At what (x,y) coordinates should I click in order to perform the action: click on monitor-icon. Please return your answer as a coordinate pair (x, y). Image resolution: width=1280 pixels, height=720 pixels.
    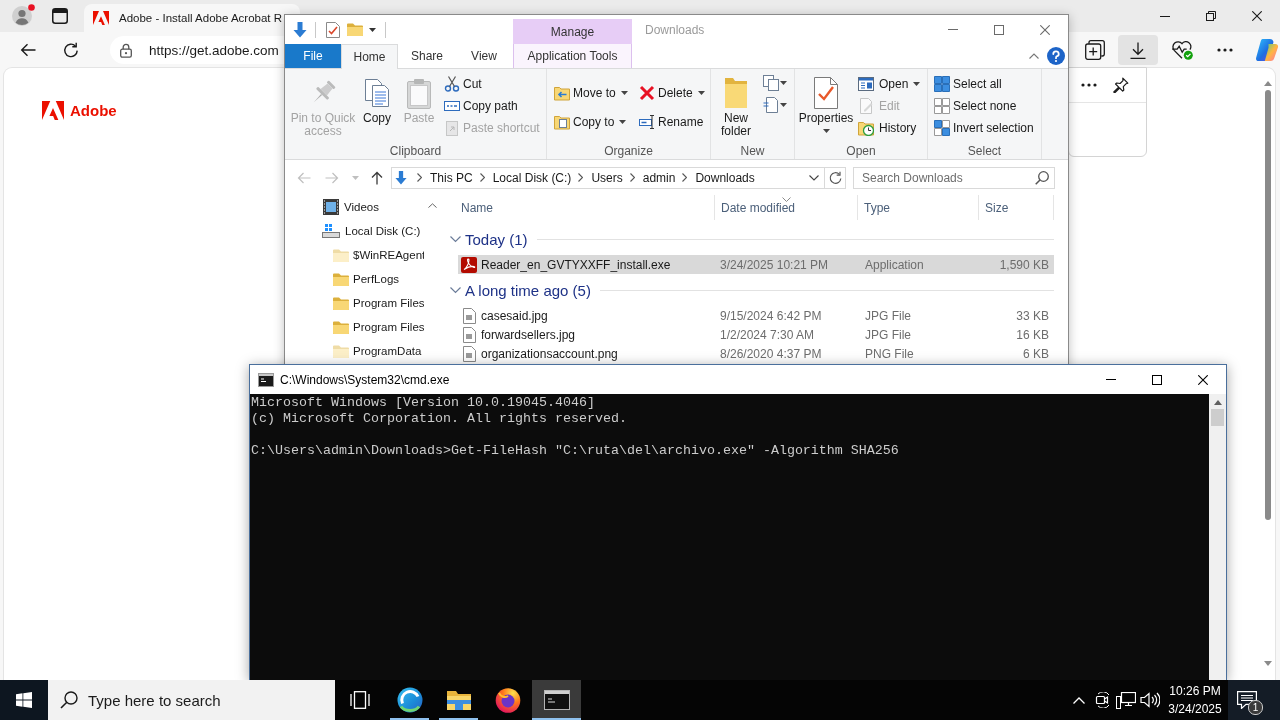
    Looking at the image, I should click on (1126, 700).